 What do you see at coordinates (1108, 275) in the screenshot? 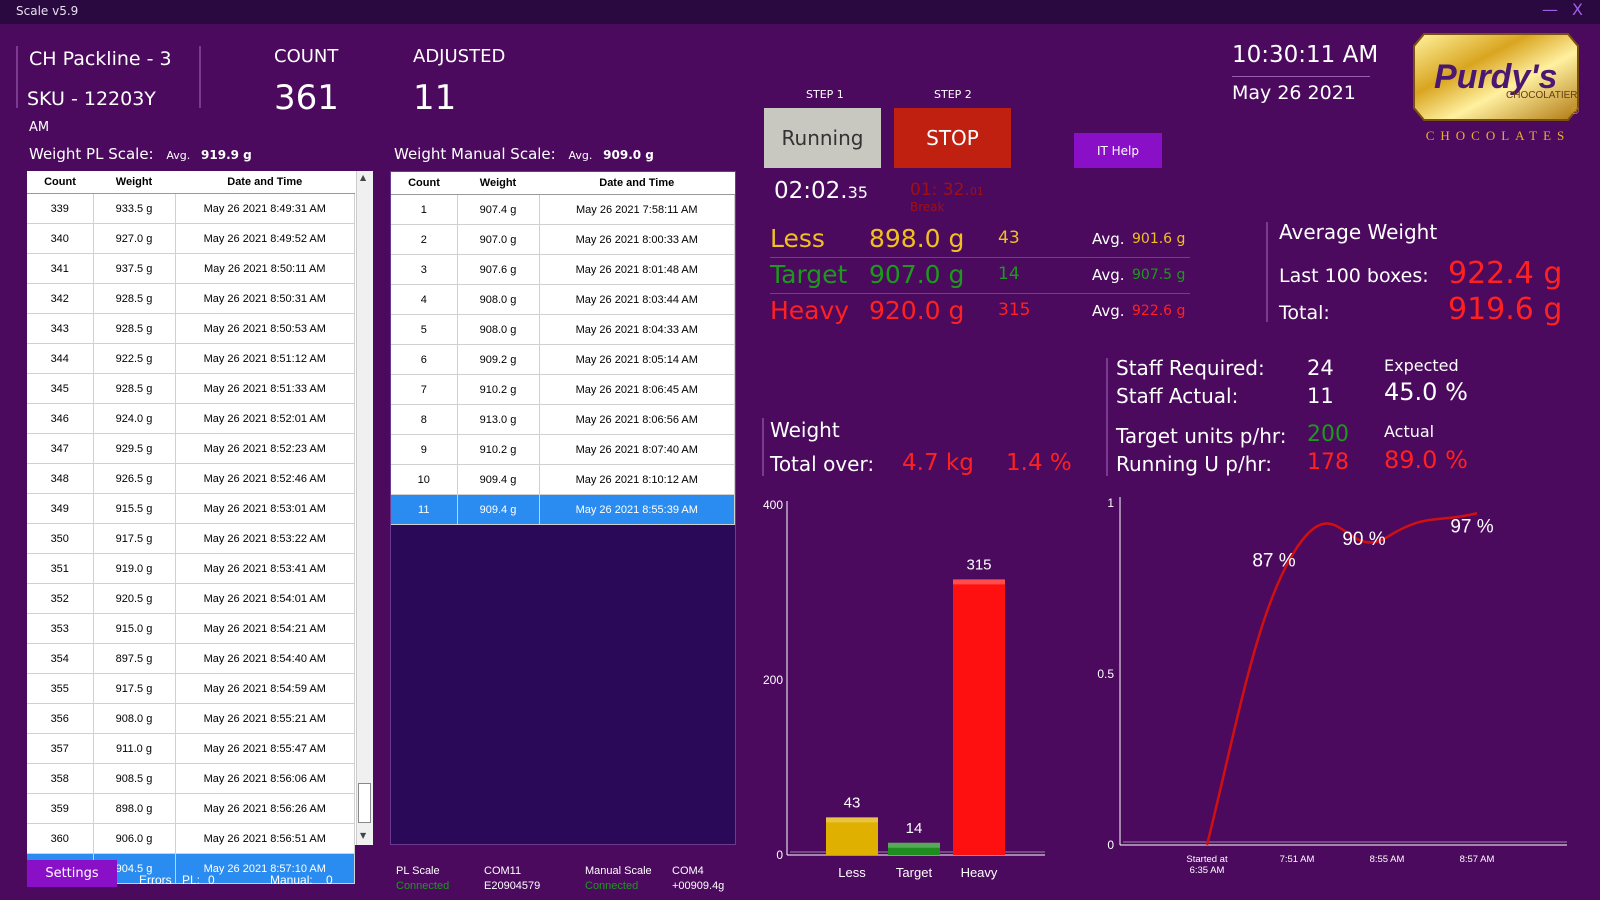
I see `target-avg-label: Avg.` at bounding box center [1108, 275].